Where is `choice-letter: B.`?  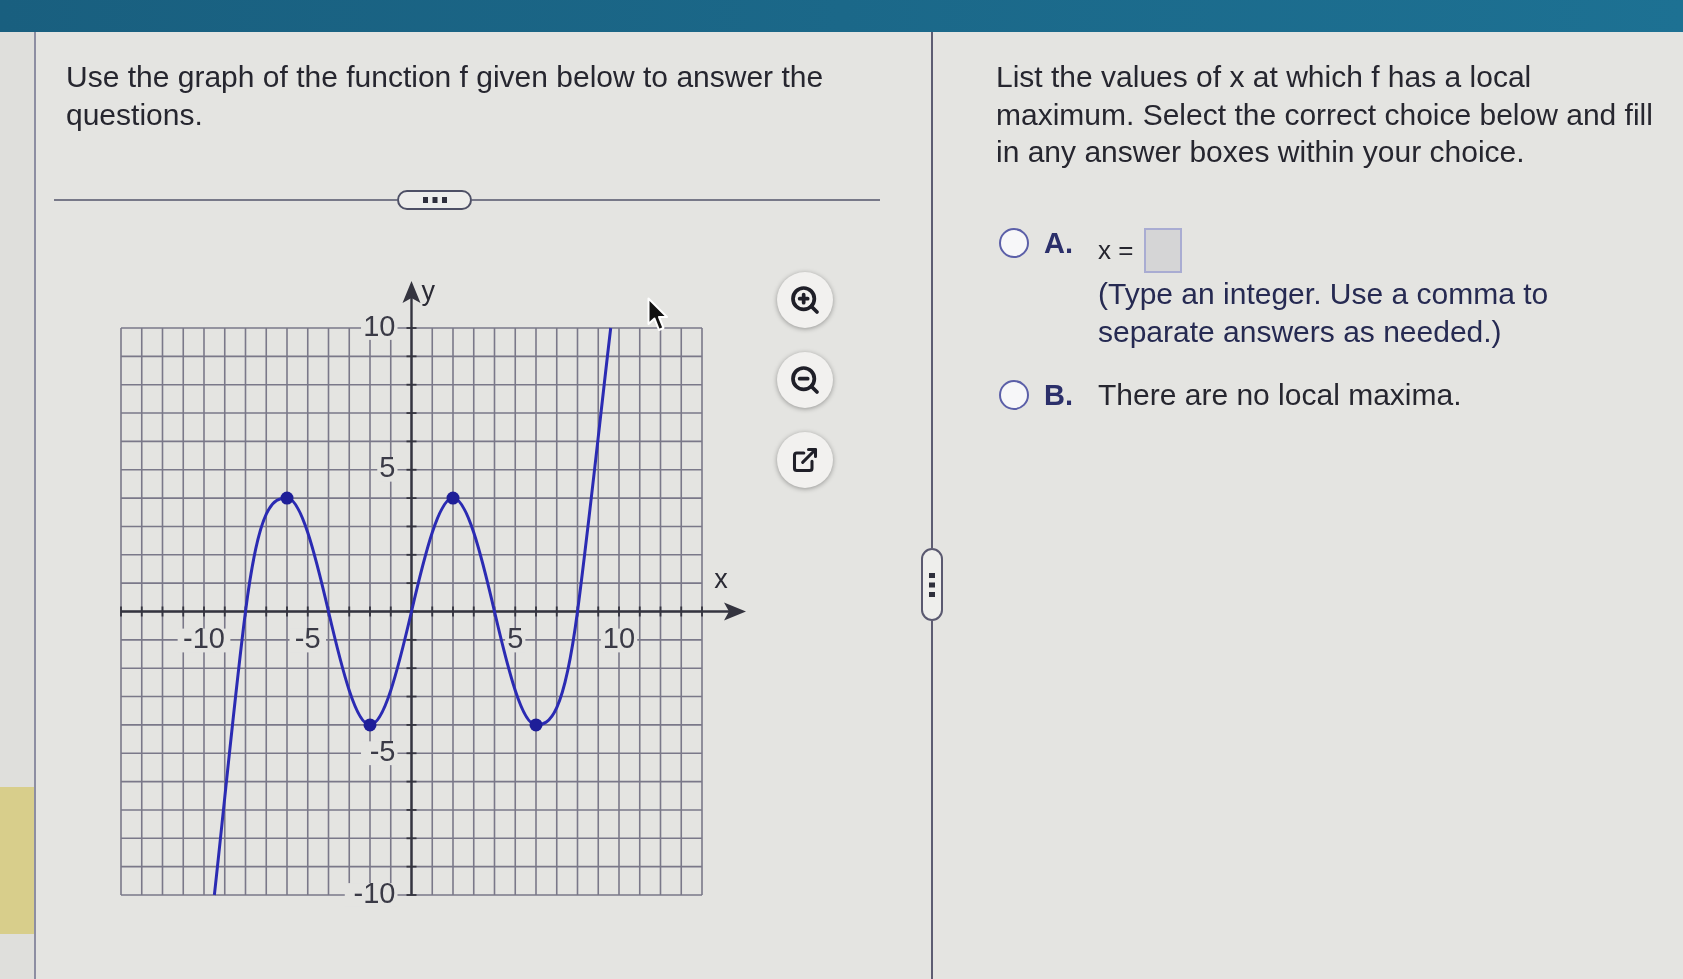 choice-letter: B. is located at coordinates (1058, 394).